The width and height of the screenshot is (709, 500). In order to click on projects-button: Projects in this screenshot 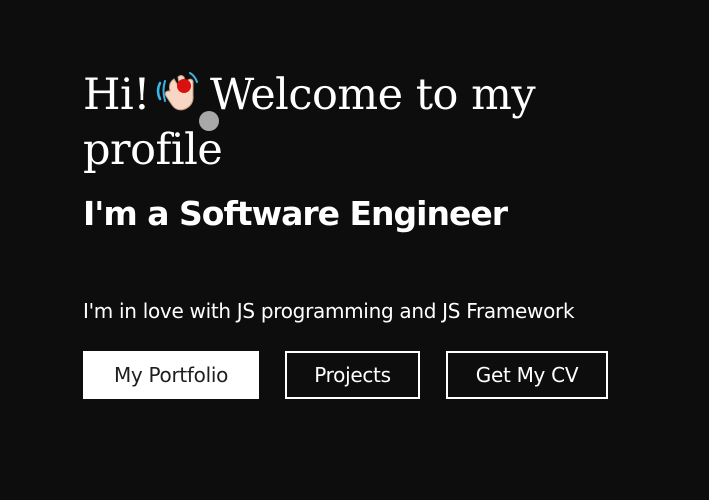, I will do `click(352, 375)`.